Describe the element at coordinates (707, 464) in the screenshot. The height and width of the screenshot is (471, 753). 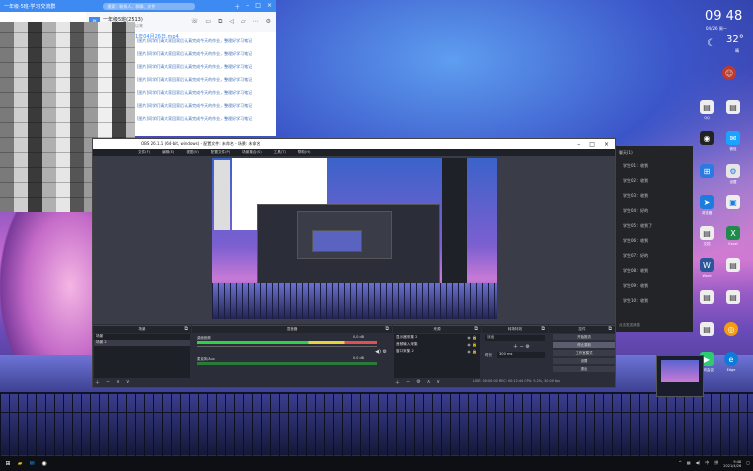
I see `ime-indicator: 中` at that location.